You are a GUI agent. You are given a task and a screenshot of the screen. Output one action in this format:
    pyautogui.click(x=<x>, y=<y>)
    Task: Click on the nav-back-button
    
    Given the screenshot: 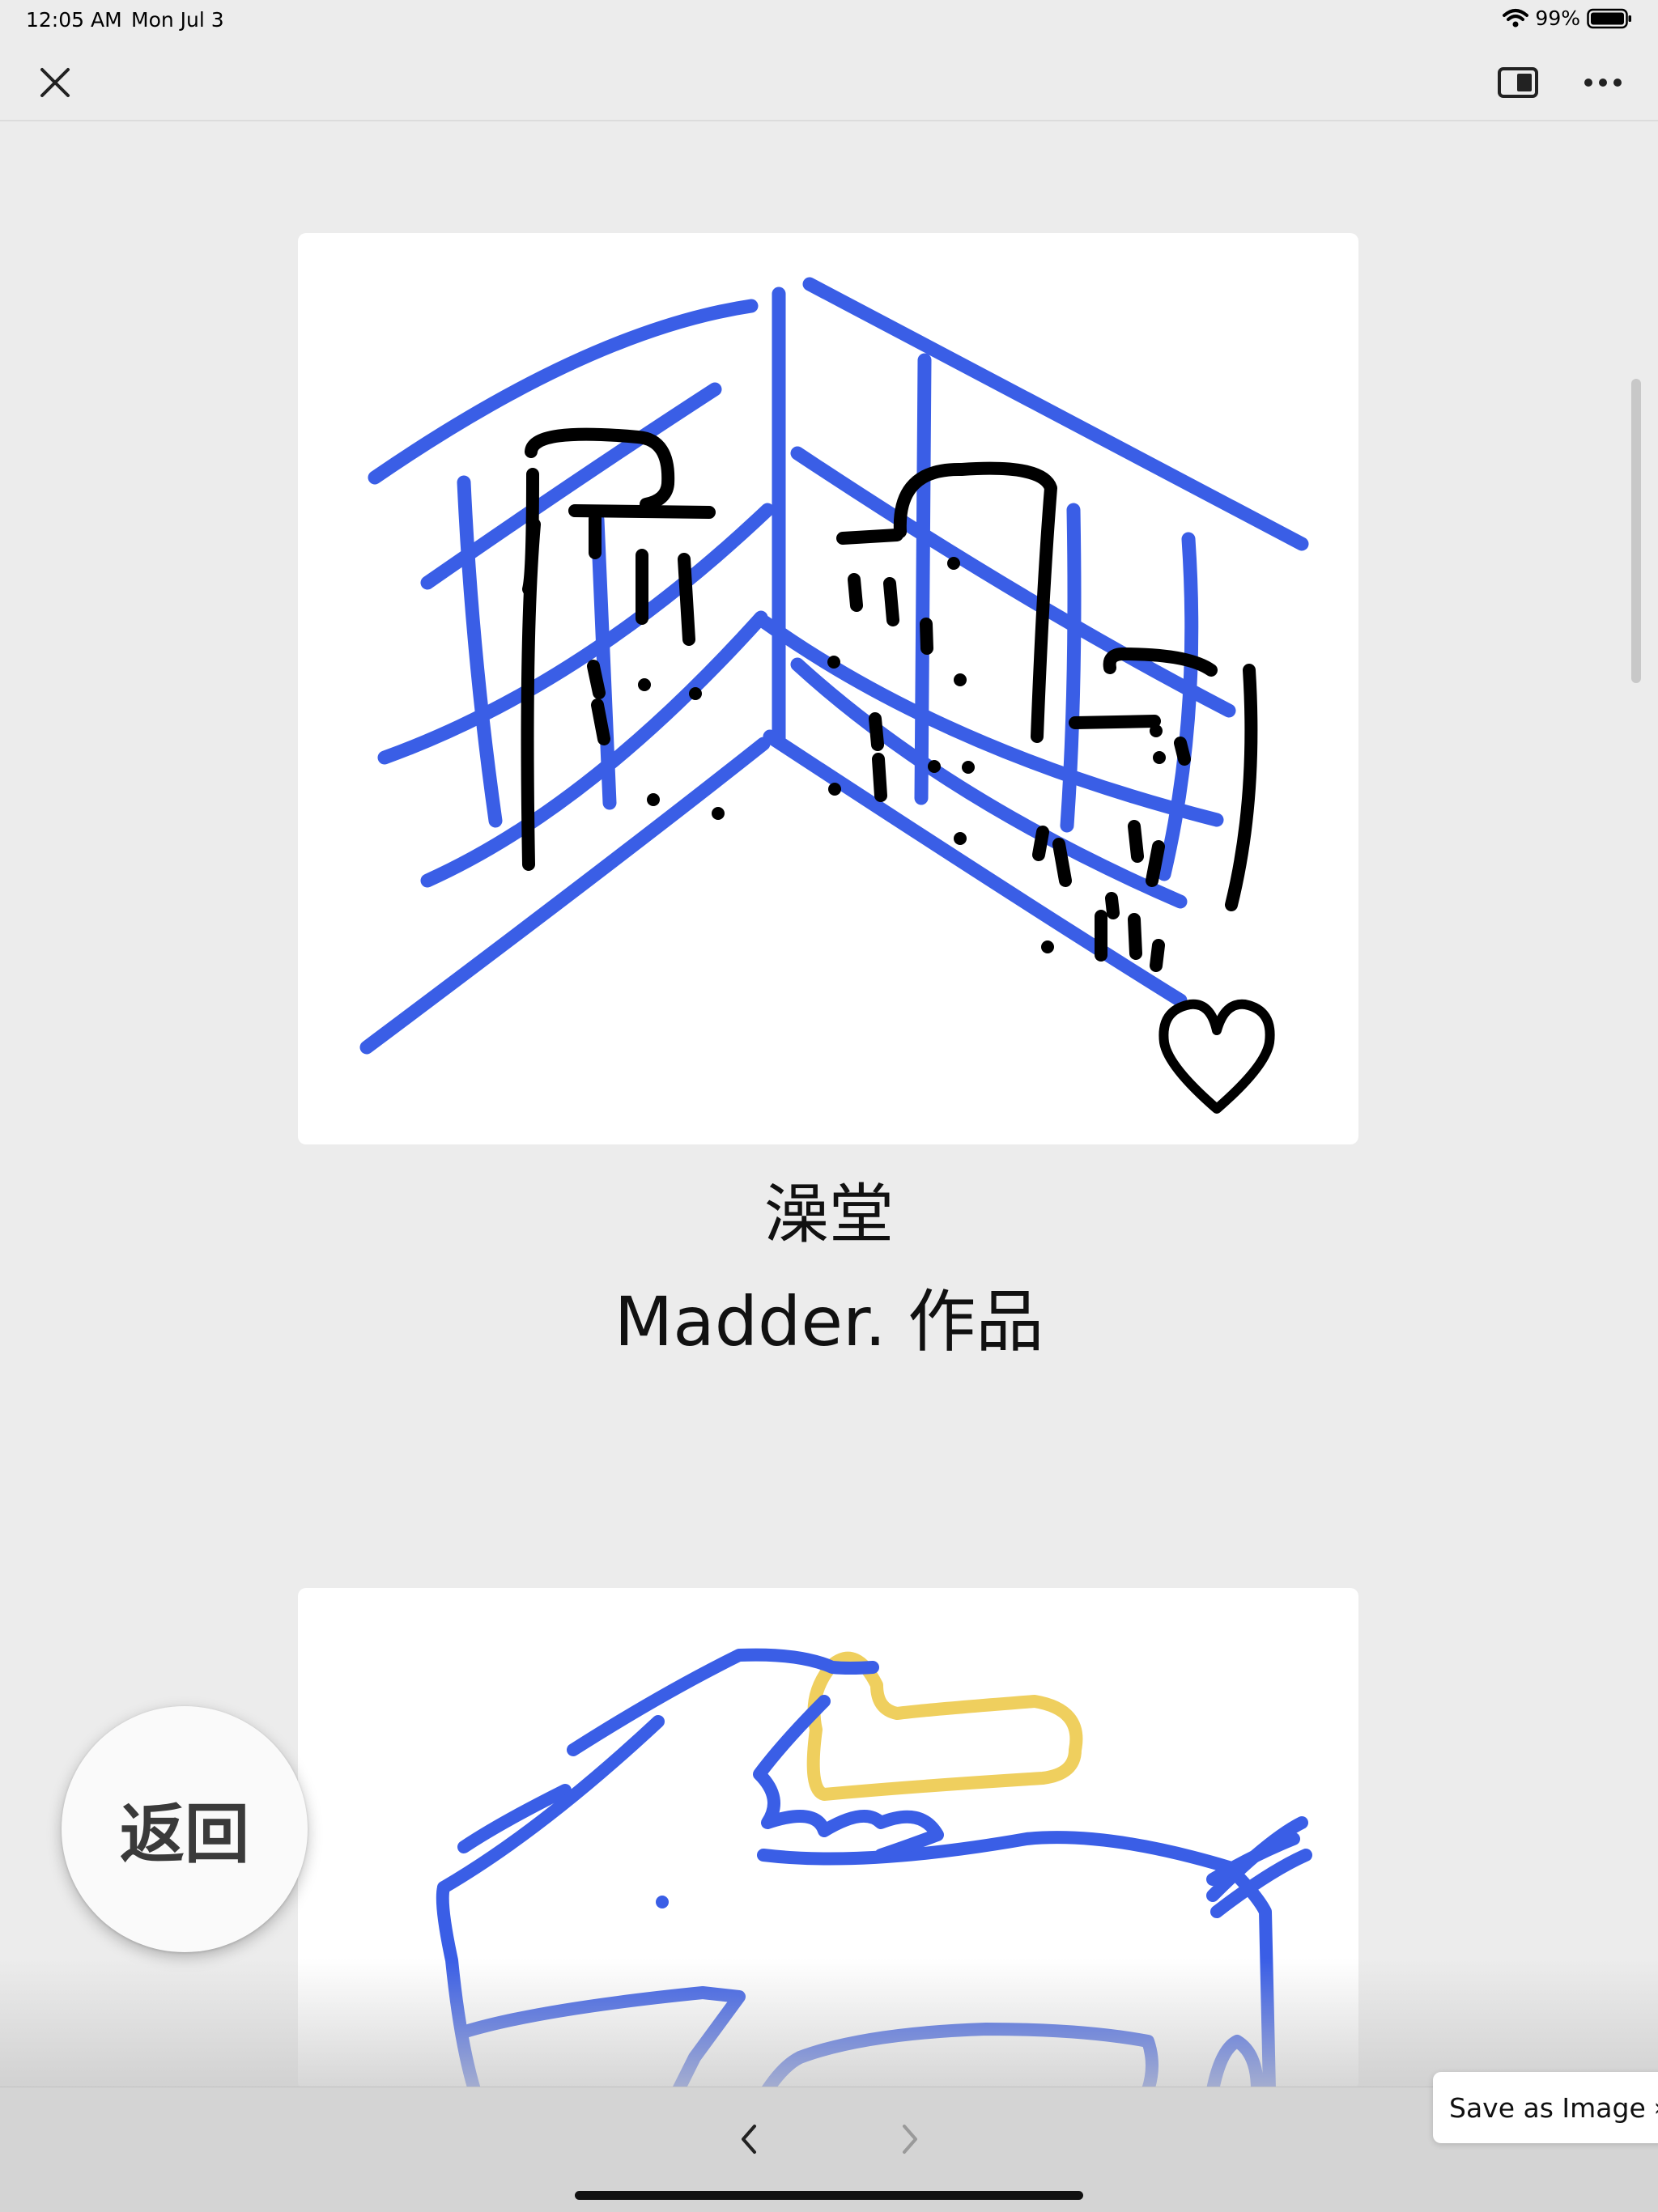 What is the action you would take?
    pyautogui.click(x=749, y=2139)
    